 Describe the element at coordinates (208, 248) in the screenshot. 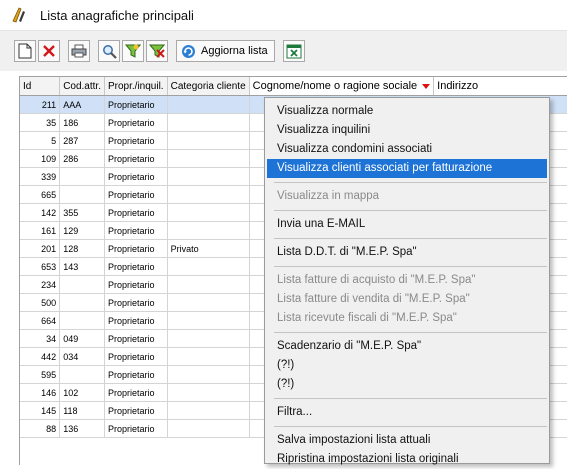

I see `table-cell: Privato` at that location.